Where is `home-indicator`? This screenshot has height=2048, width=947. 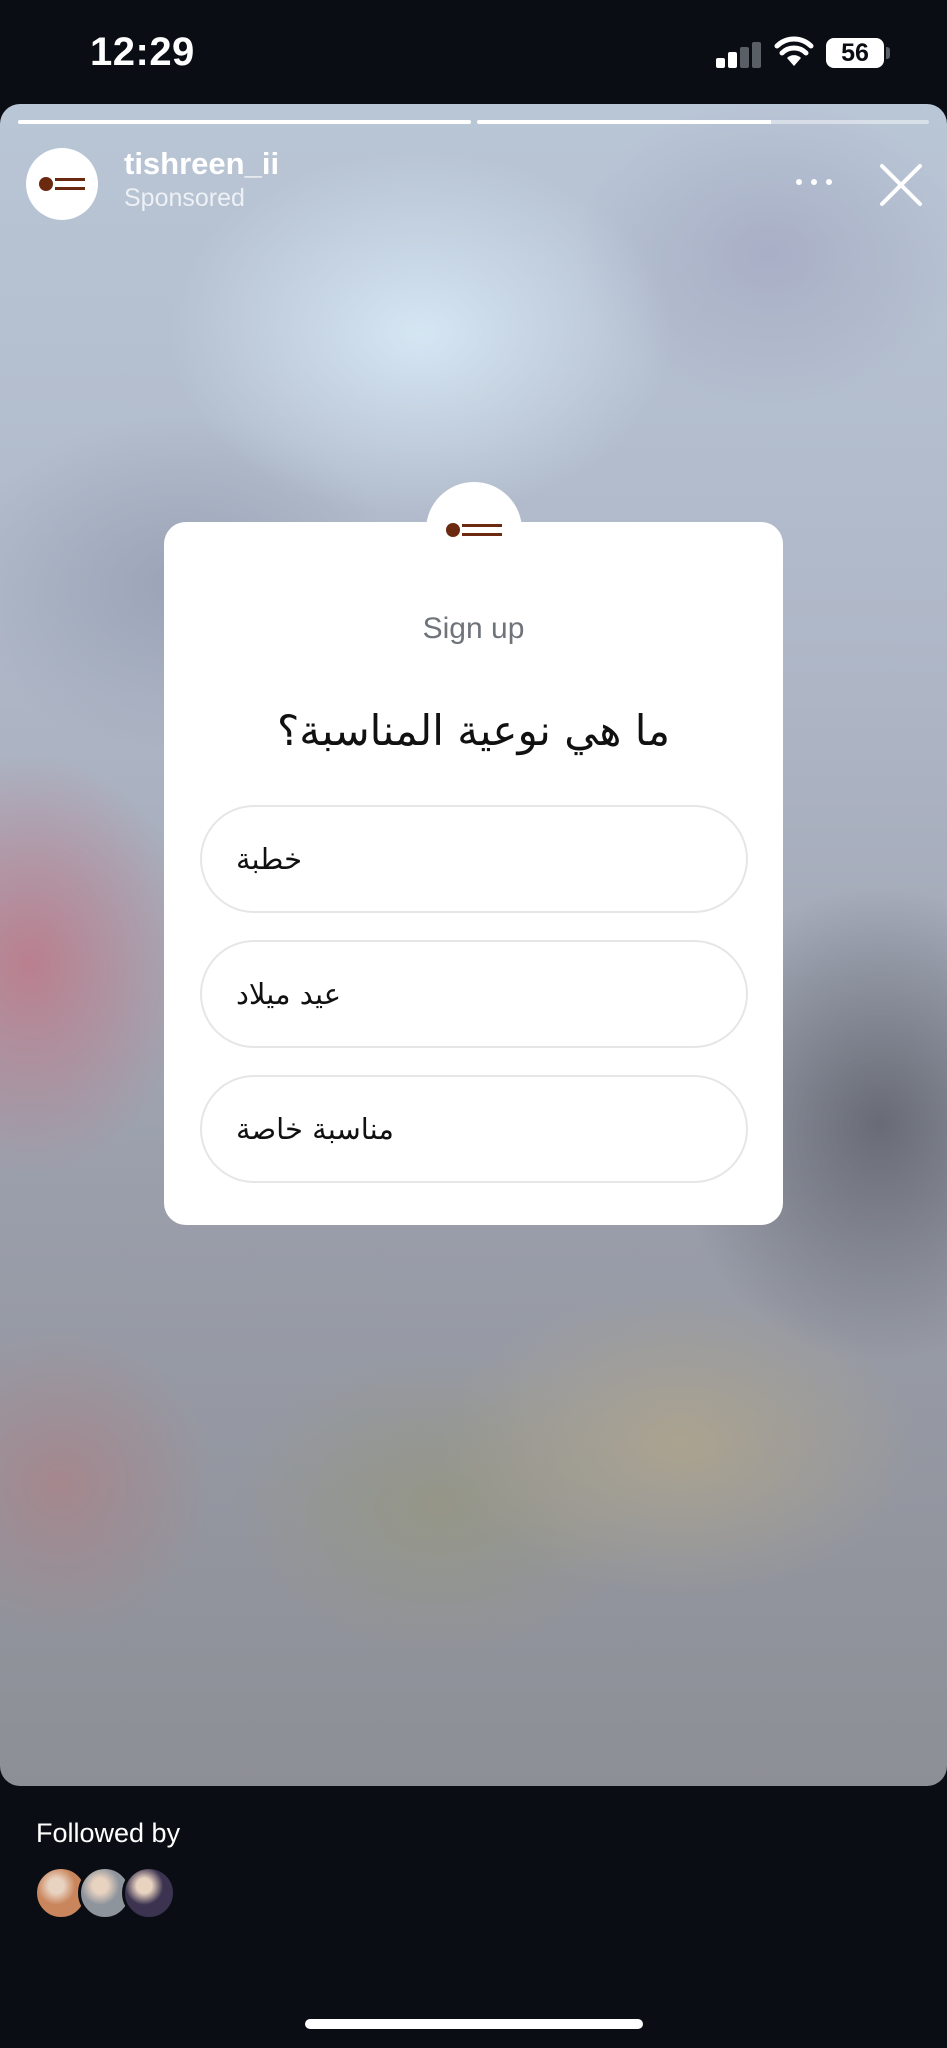 home-indicator is located at coordinates (474, 2024).